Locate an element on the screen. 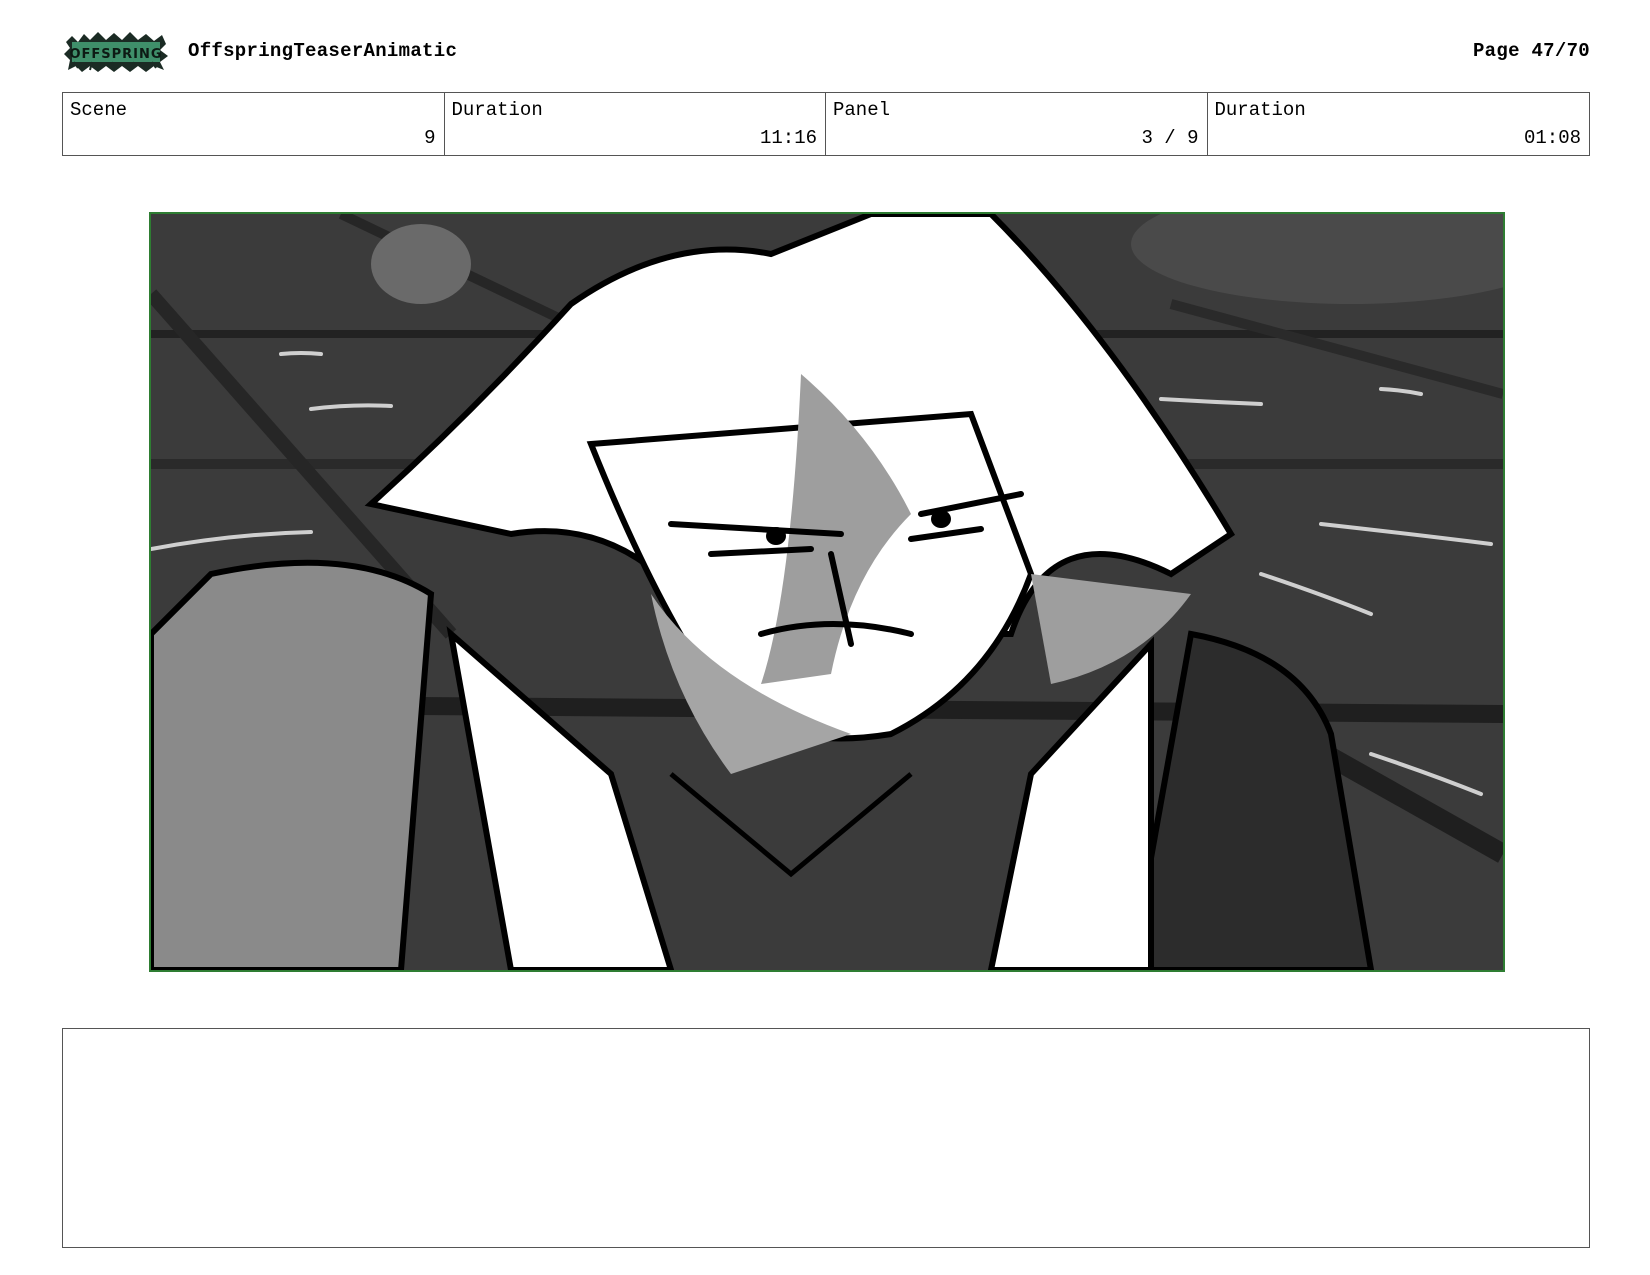  panel-duration-cell: Duration 01:08 is located at coordinates (1399, 124).